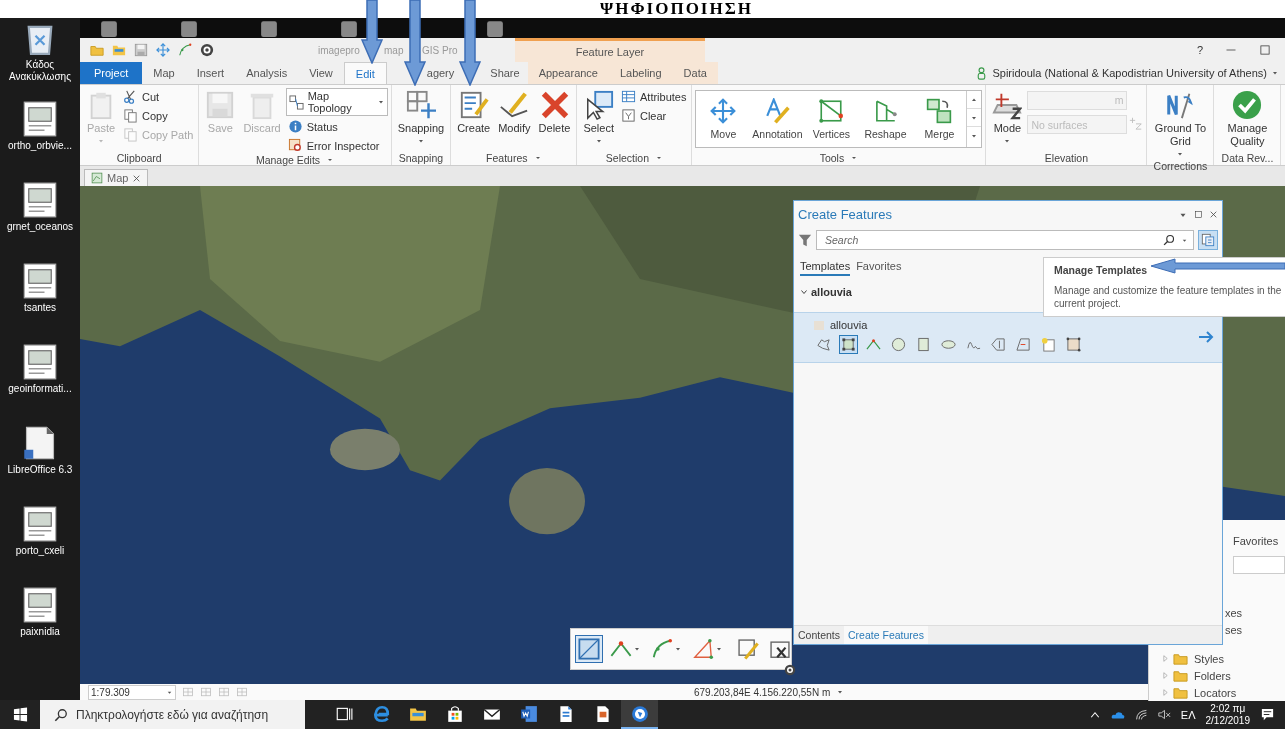  Describe the element at coordinates (654, 115) in the screenshot. I see `ribbon-button: Clear` at that location.